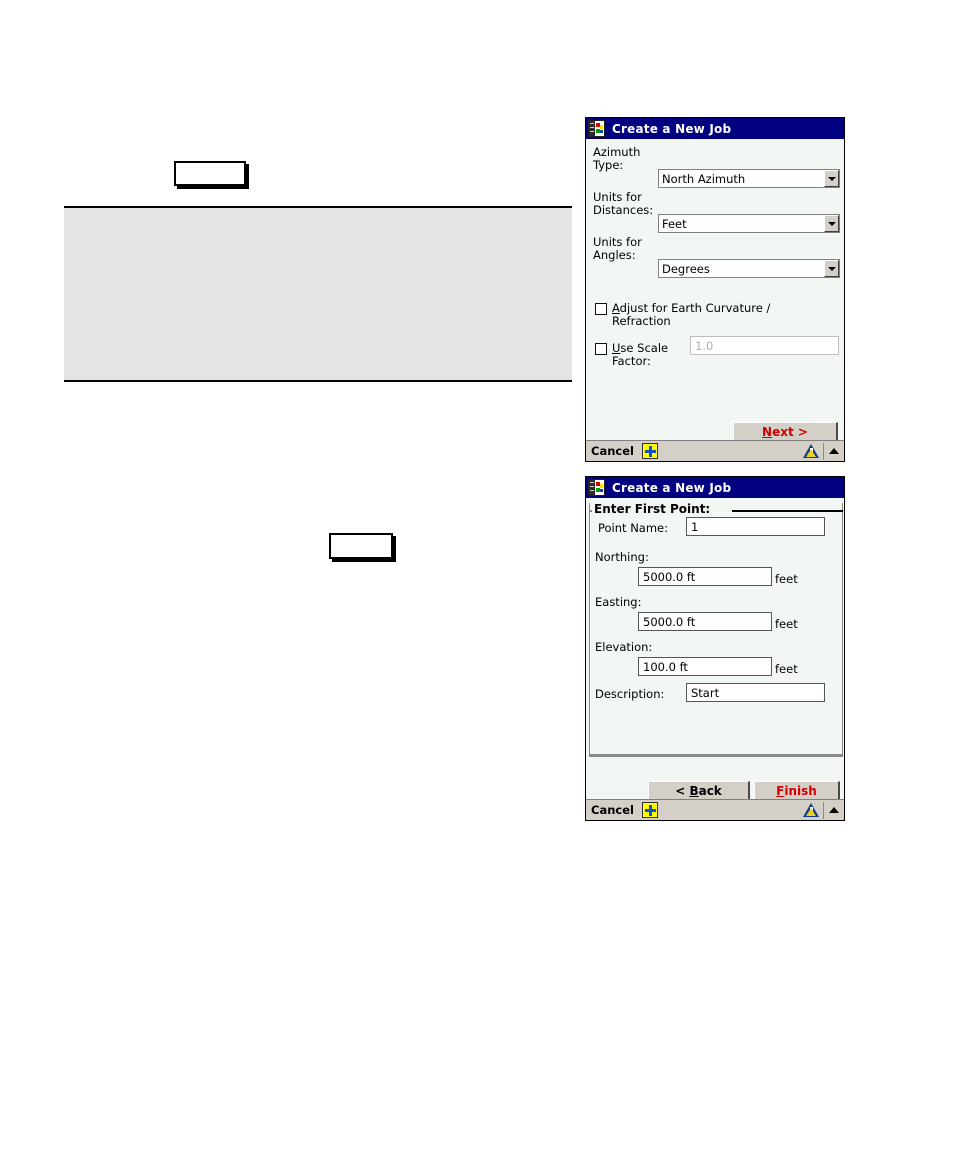 This screenshot has height=1159, width=954. What do you see at coordinates (764, 345) in the screenshot?
I see `scale-factor-input: 1.0` at bounding box center [764, 345].